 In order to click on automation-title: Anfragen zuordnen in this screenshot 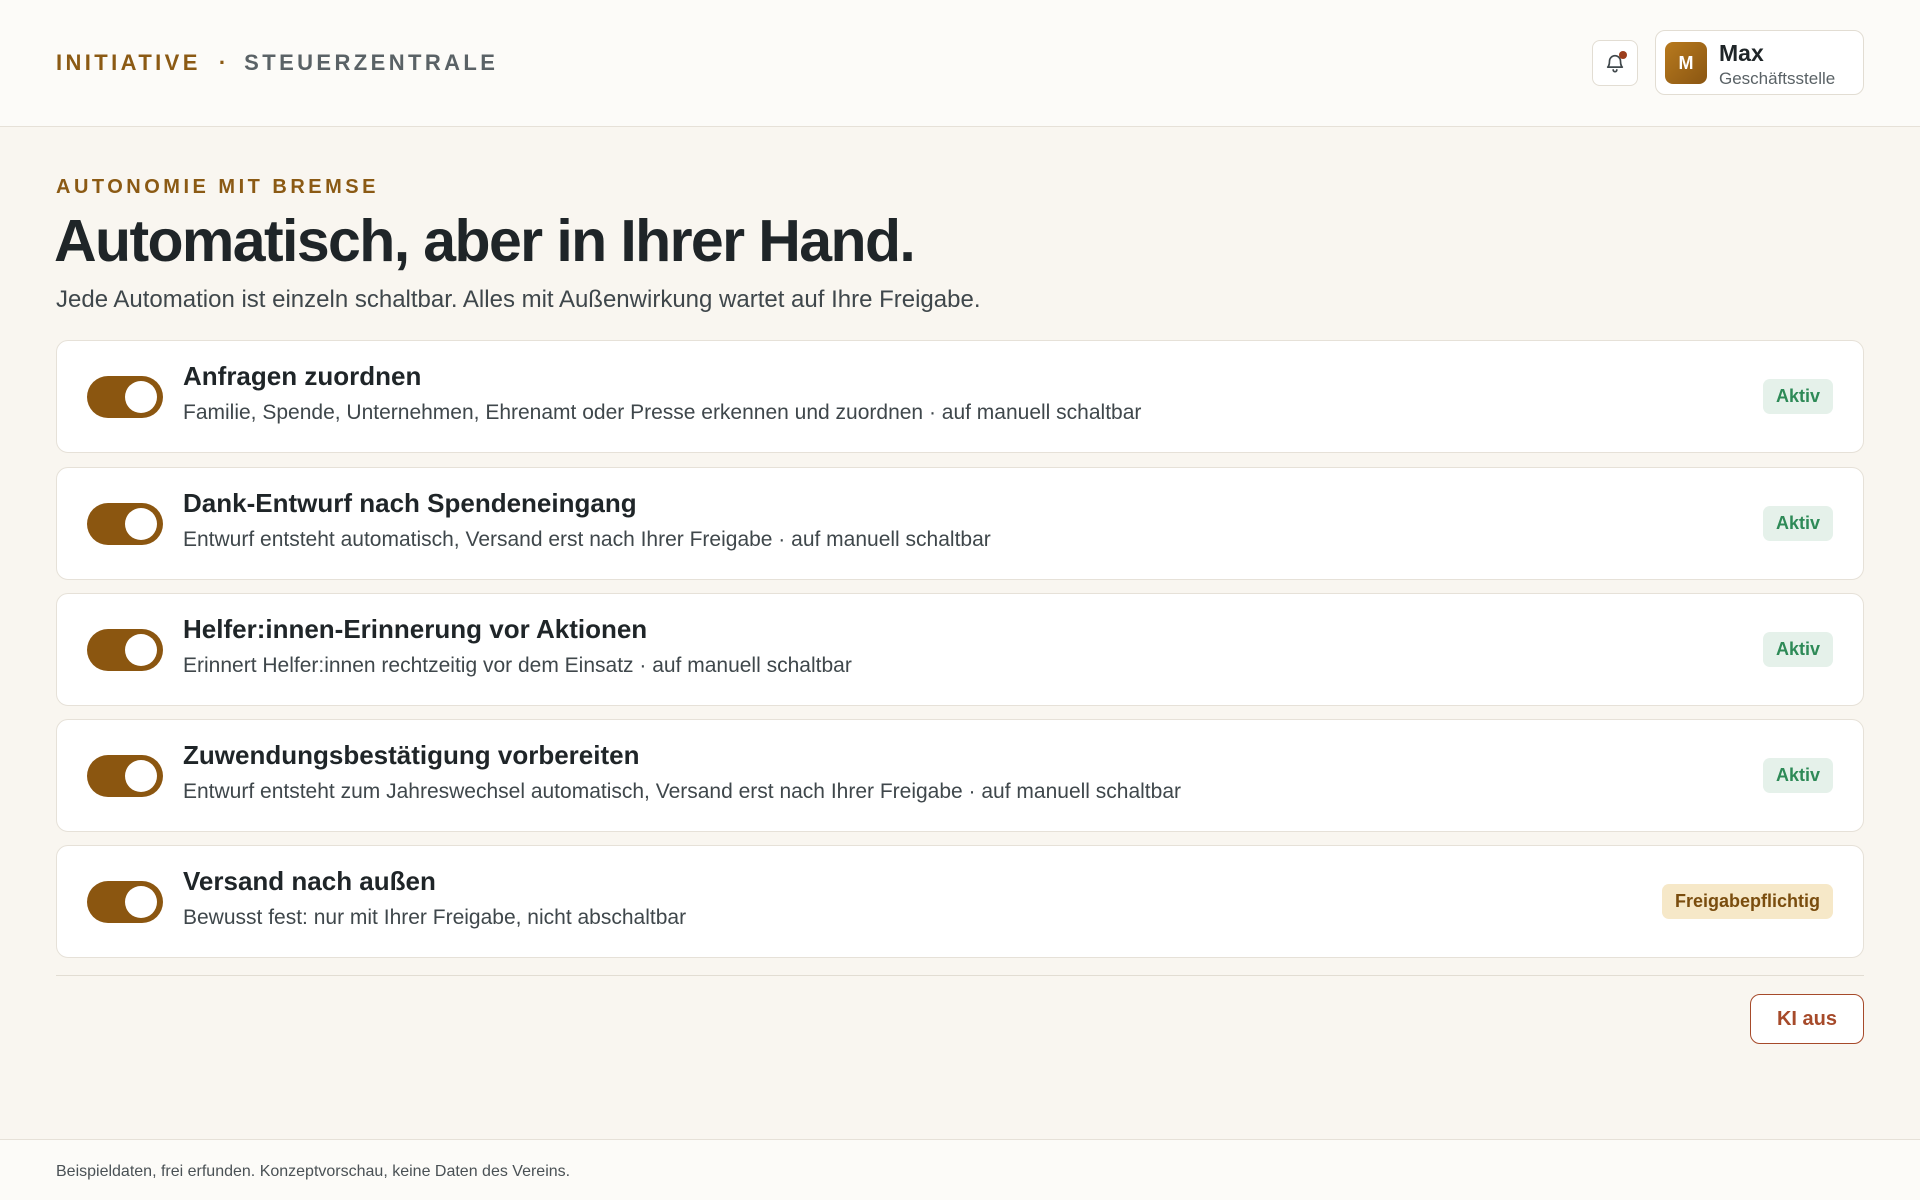, I will do `click(302, 376)`.